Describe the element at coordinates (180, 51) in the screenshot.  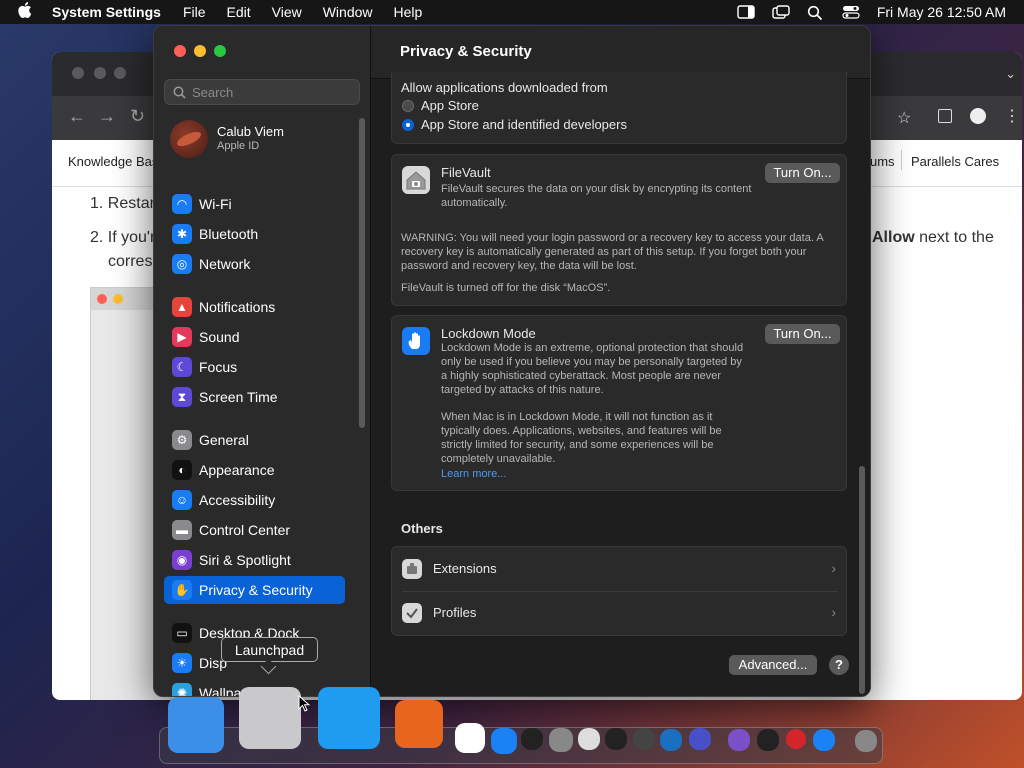
I see `close-button` at that location.